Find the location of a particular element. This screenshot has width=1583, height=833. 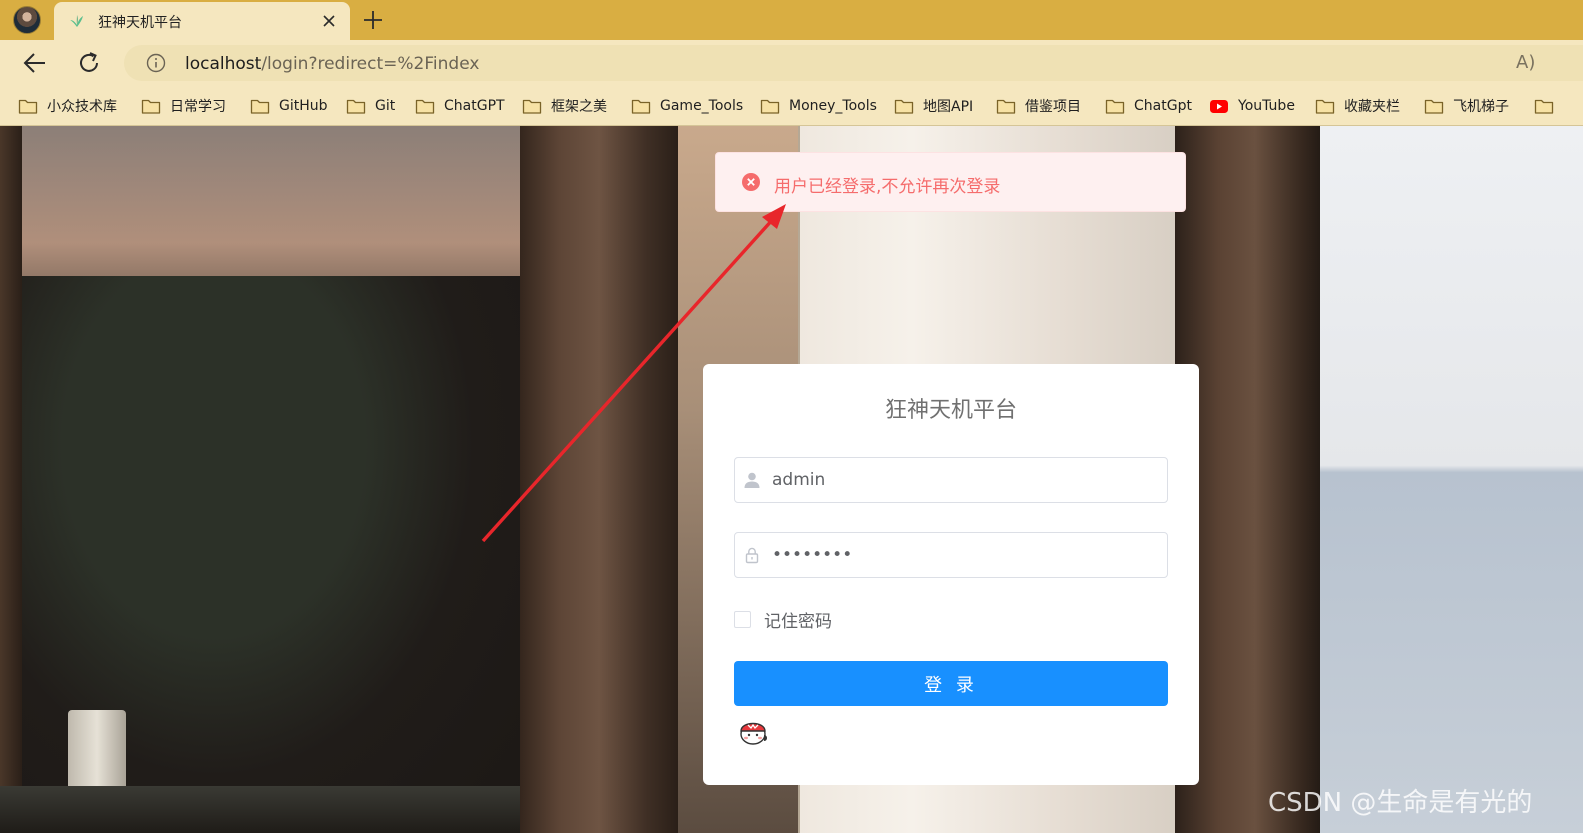

remember-password-label: 记住密码 is located at coordinates (798, 622).